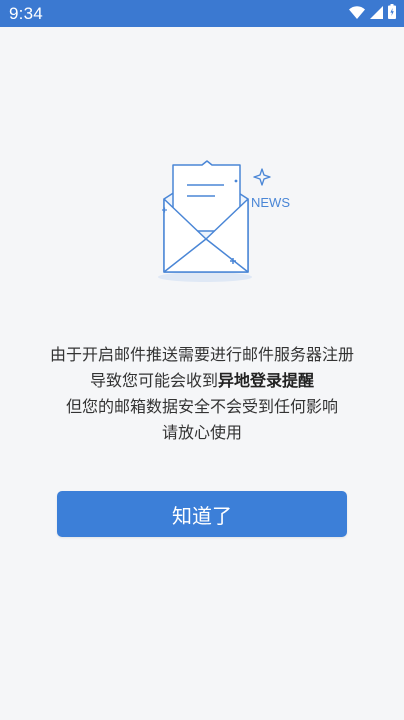  I want to click on status-bar: 9:34, so click(202, 13).